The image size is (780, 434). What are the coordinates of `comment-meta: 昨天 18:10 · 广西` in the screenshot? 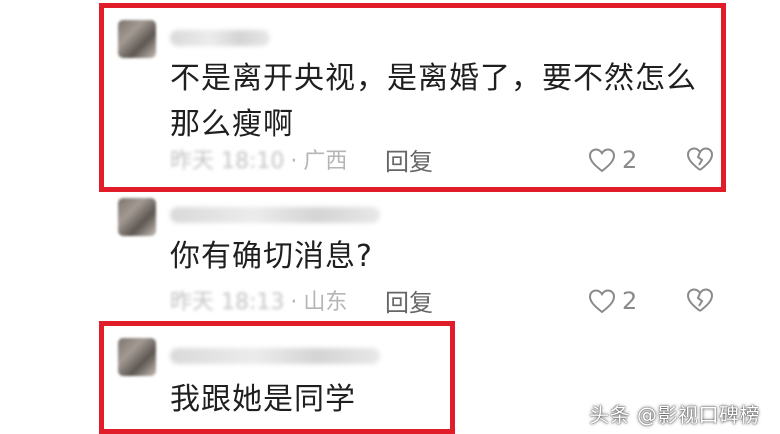 It's located at (258, 162).